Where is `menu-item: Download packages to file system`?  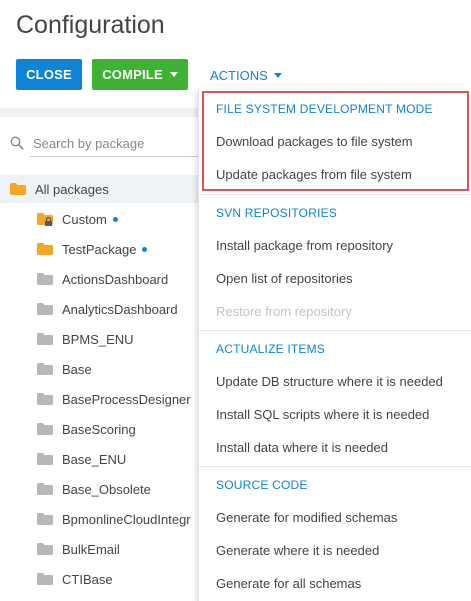
menu-item: Download packages to file system is located at coordinates (314, 141).